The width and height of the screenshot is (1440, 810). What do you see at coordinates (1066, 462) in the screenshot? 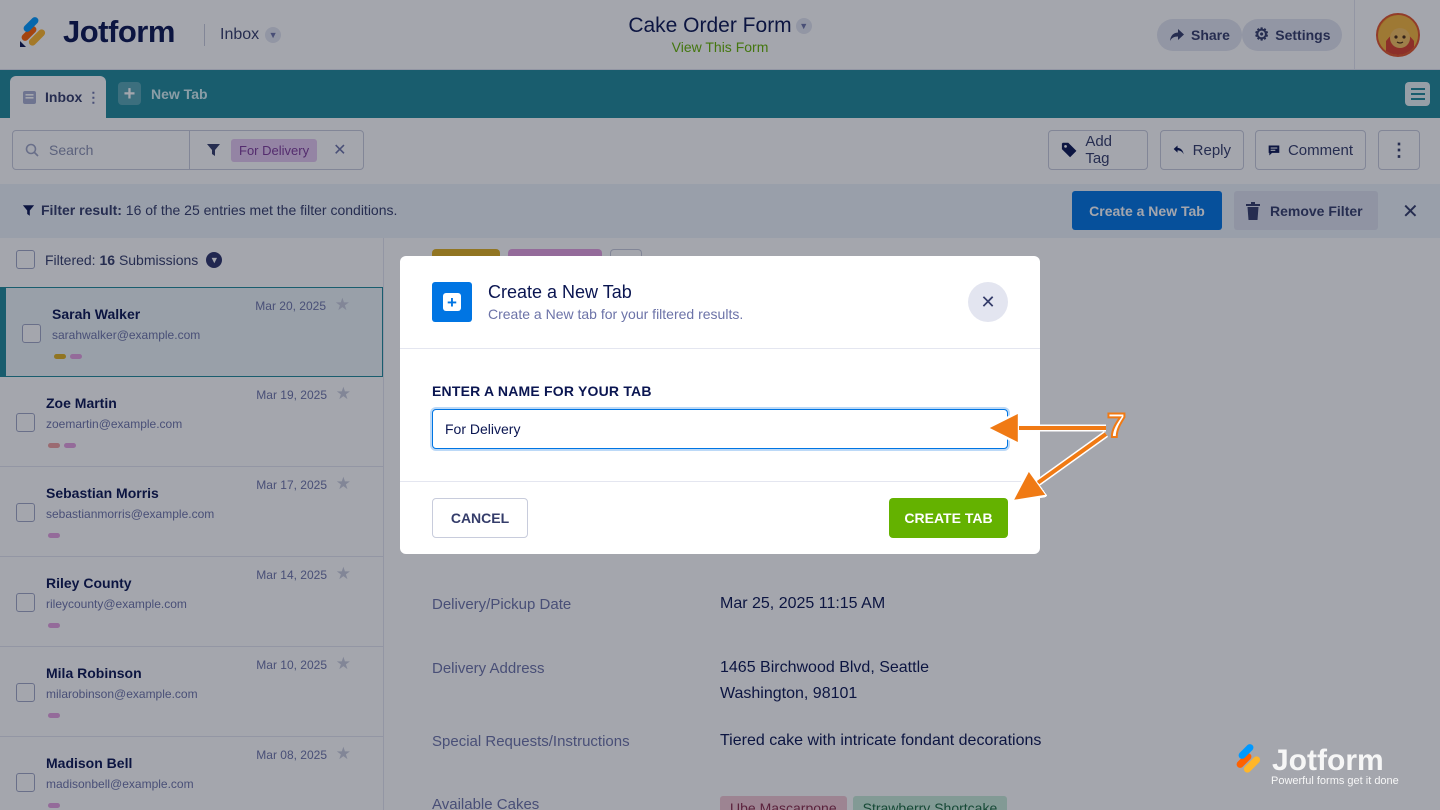
I see `arrow-to-create-button` at bounding box center [1066, 462].